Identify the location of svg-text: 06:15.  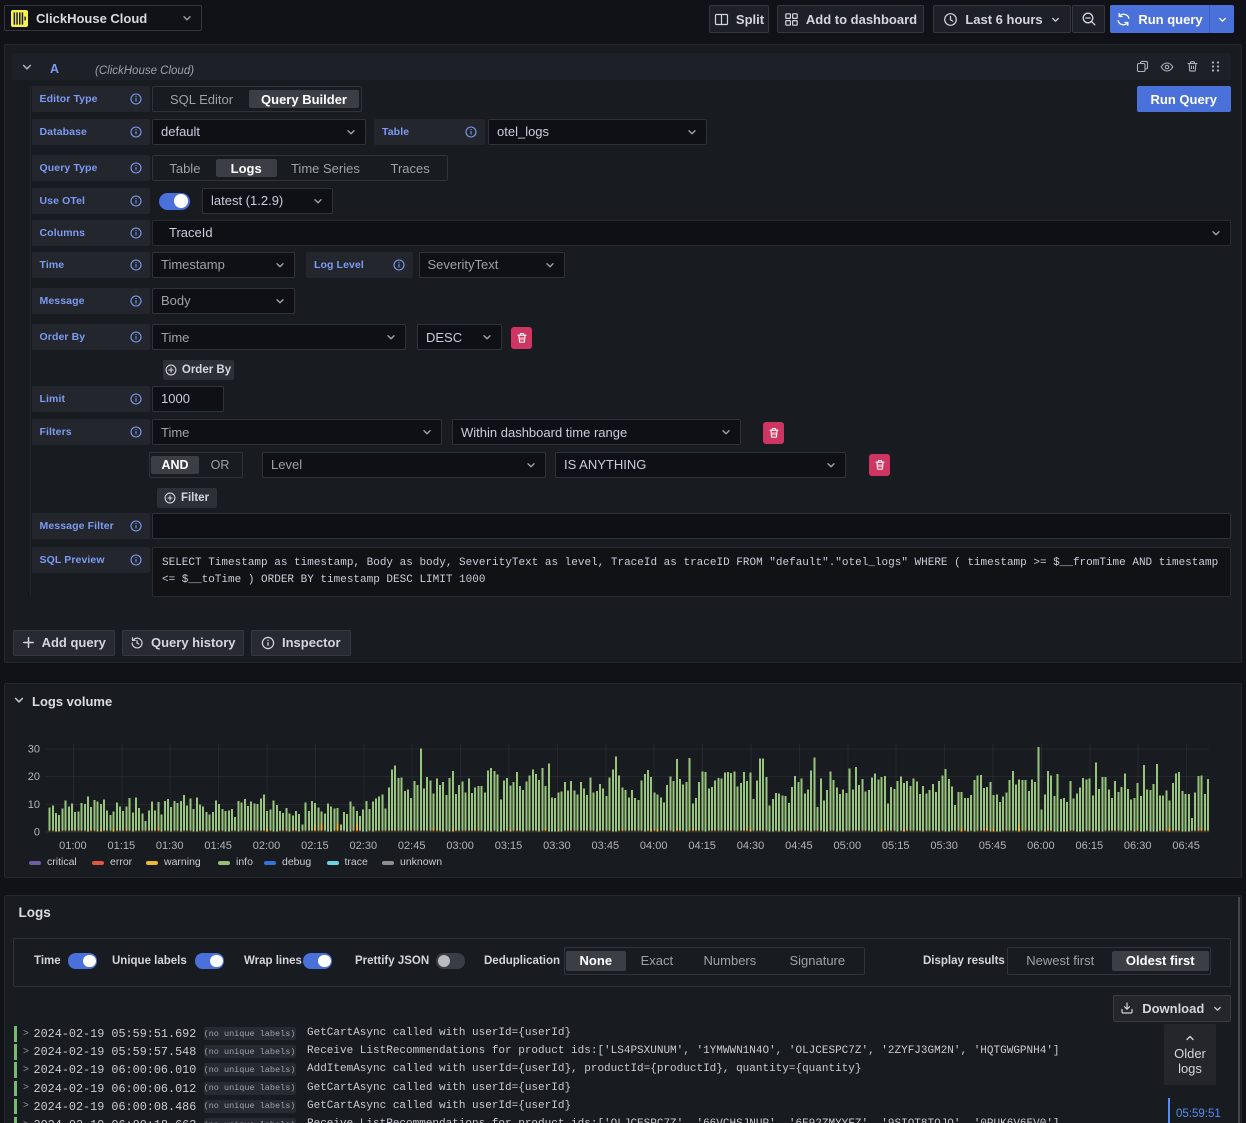
(1090, 846).